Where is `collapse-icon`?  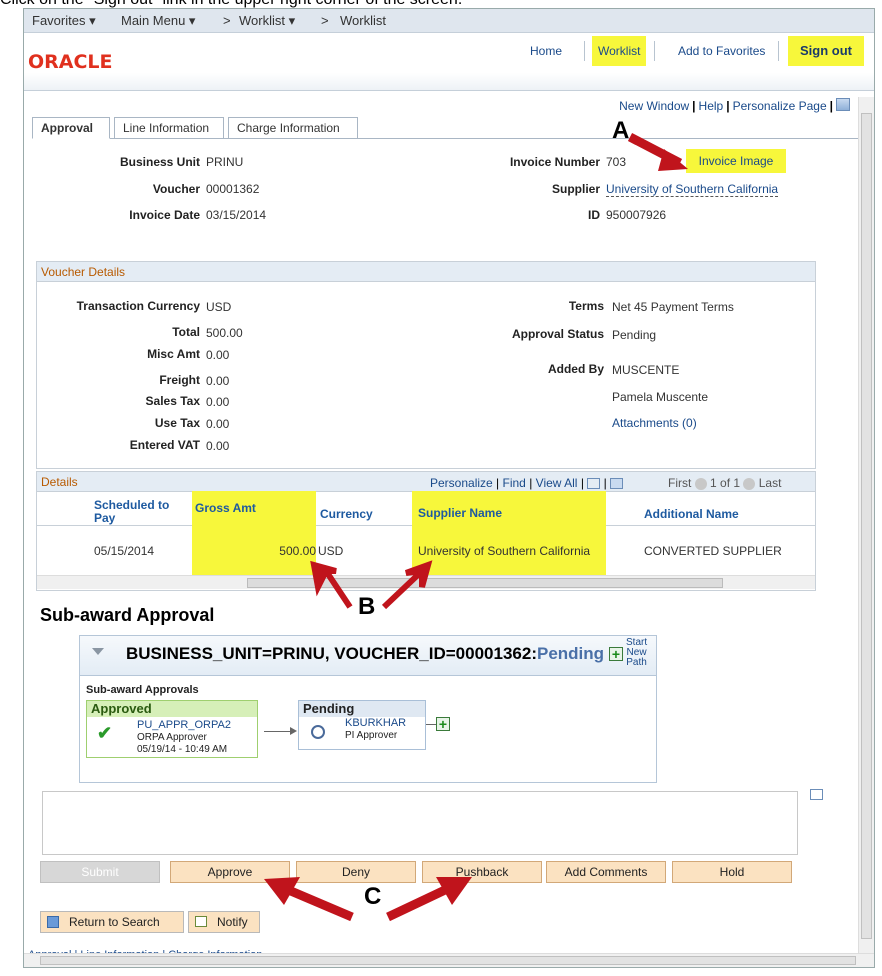 collapse-icon is located at coordinates (98, 651).